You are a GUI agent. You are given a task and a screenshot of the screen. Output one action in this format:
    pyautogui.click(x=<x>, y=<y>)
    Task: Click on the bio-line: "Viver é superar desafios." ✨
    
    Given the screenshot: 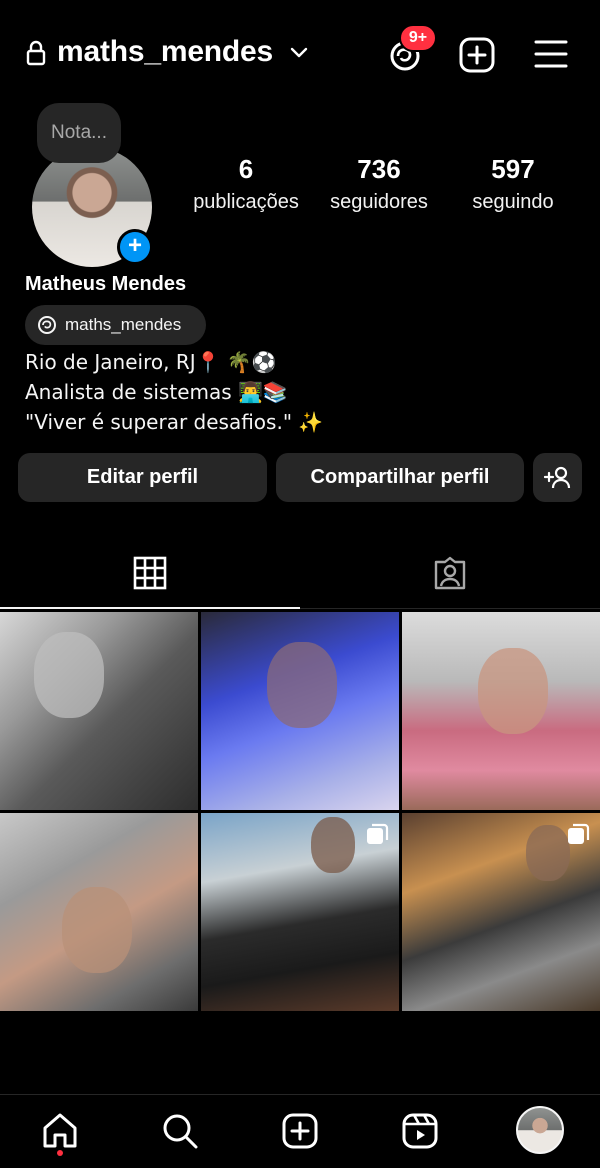 What is the action you would take?
    pyautogui.click(x=174, y=422)
    